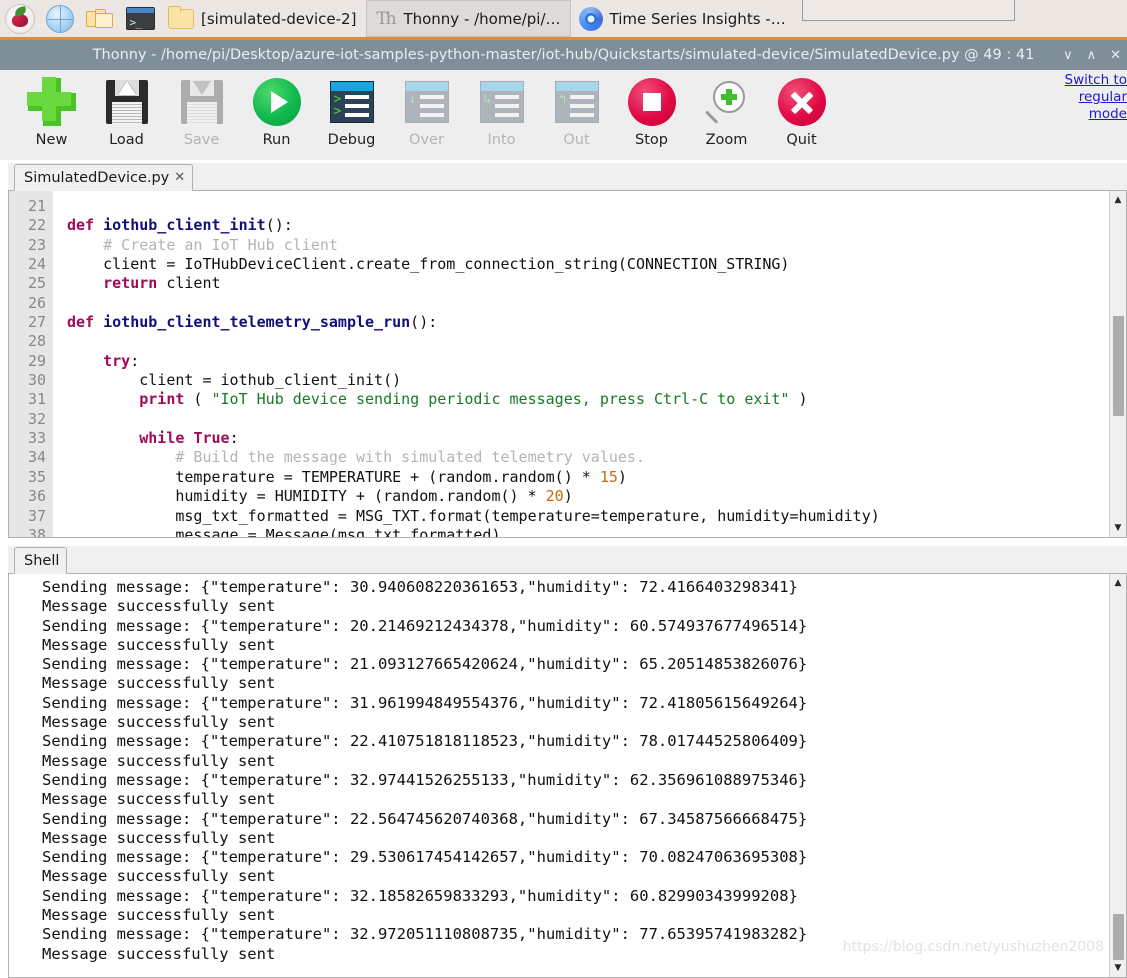  Describe the element at coordinates (351, 140) in the screenshot. I see `debug-button-label: Debug` at that location.